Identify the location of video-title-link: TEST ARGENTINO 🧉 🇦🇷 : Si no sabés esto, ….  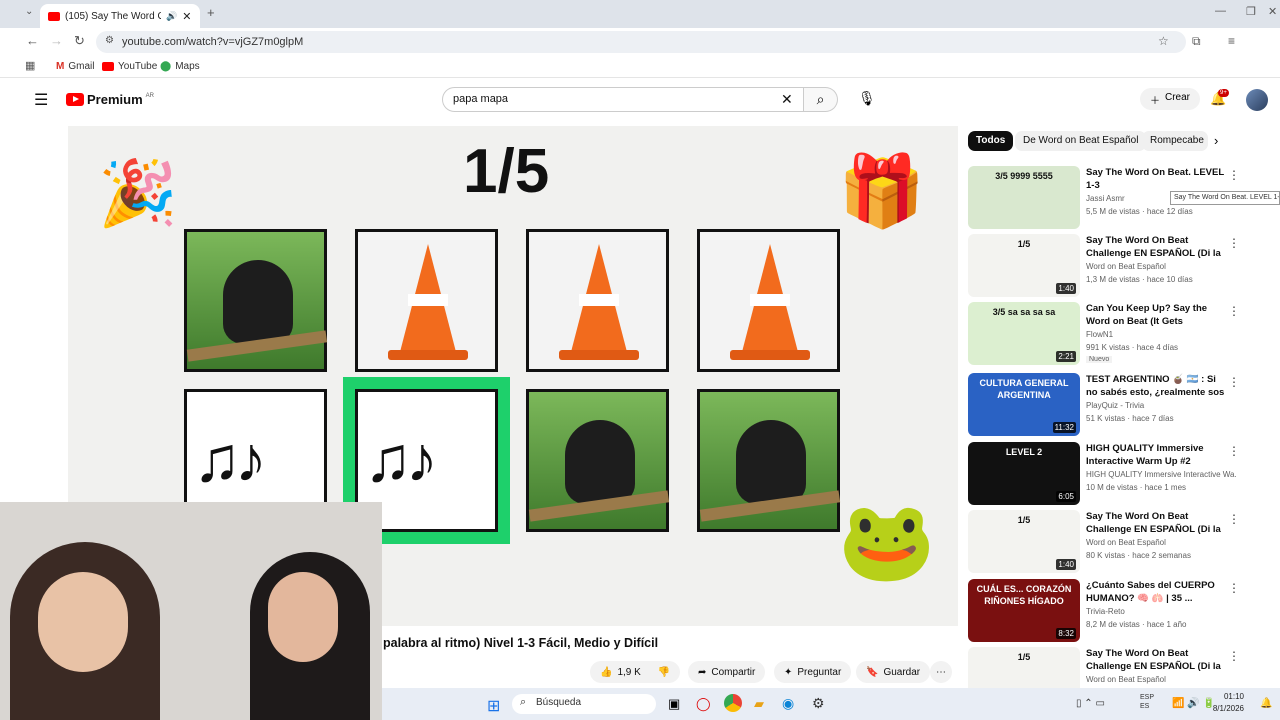
(1156, 386).